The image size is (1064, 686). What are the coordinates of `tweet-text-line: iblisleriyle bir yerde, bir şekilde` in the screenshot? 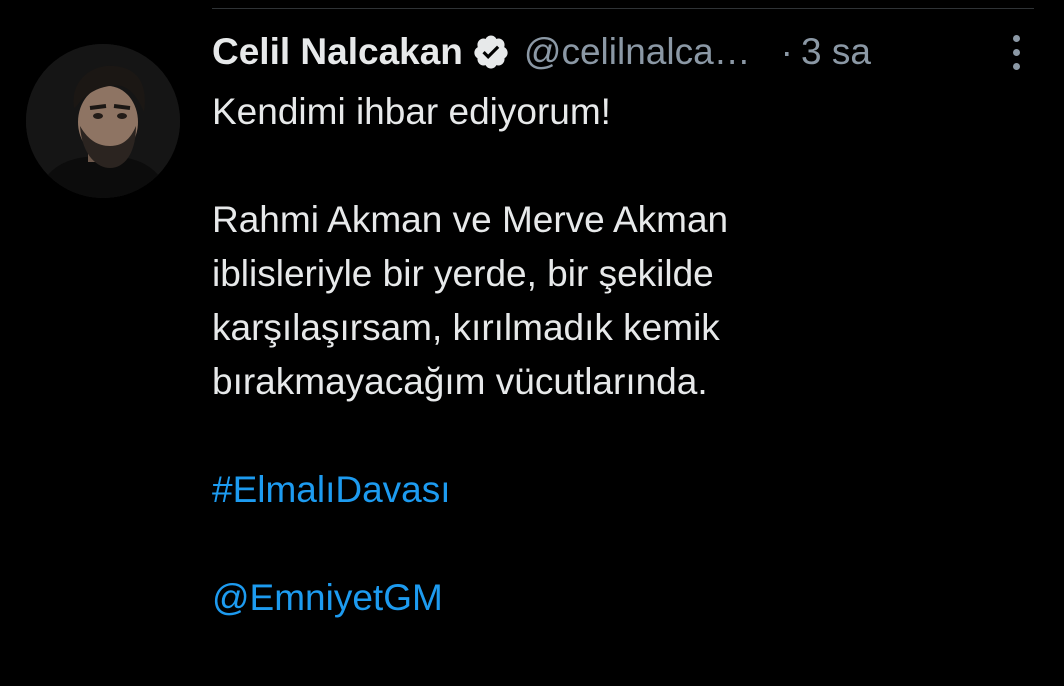 It's located at (463, 273).